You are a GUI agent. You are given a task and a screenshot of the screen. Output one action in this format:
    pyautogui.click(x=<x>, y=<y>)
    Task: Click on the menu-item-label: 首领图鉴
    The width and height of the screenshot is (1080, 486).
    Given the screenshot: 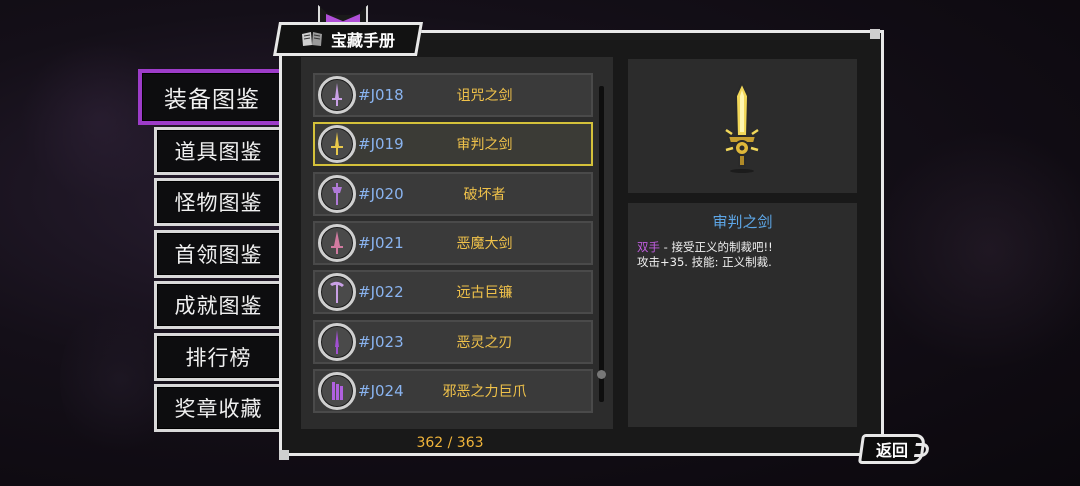 What is the action you would take?
    pyautogui.click(x=218, y=255)
    